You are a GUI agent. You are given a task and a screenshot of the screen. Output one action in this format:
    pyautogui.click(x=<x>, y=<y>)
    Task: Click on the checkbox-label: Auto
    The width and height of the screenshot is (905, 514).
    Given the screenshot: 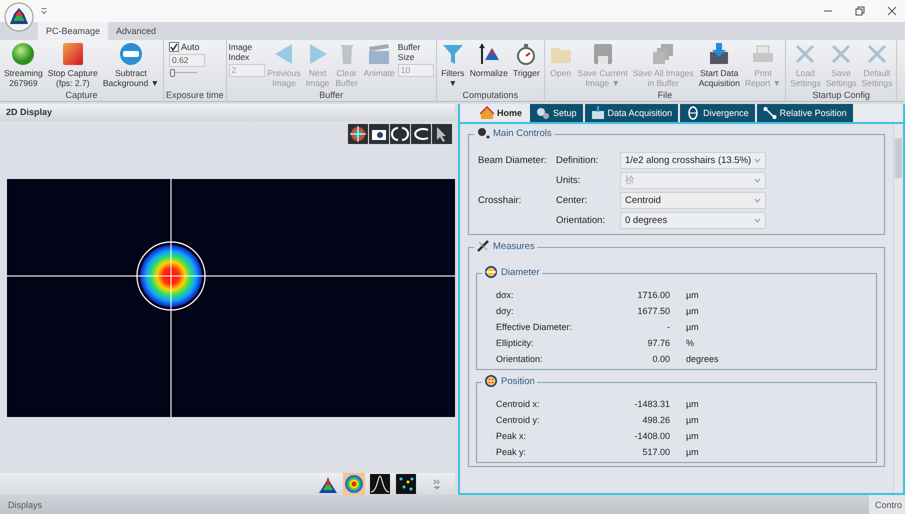 What is the action you would take?
    pyautogui.click(x=190, y=47)
    